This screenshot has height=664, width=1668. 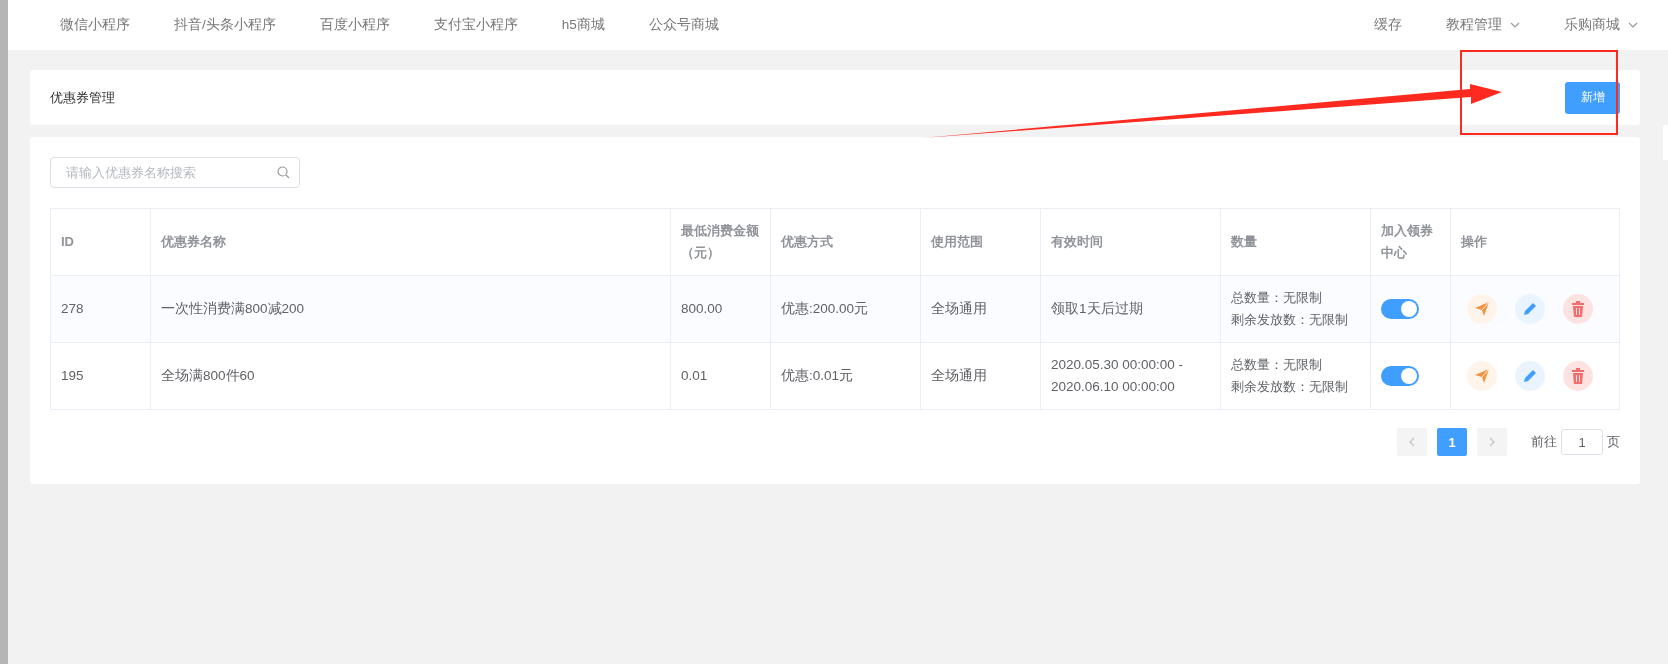 What do you see at coordinates (720, 376) in the screenshot?
I see `table-cell: 0.01` at bounding box center [720, 376].